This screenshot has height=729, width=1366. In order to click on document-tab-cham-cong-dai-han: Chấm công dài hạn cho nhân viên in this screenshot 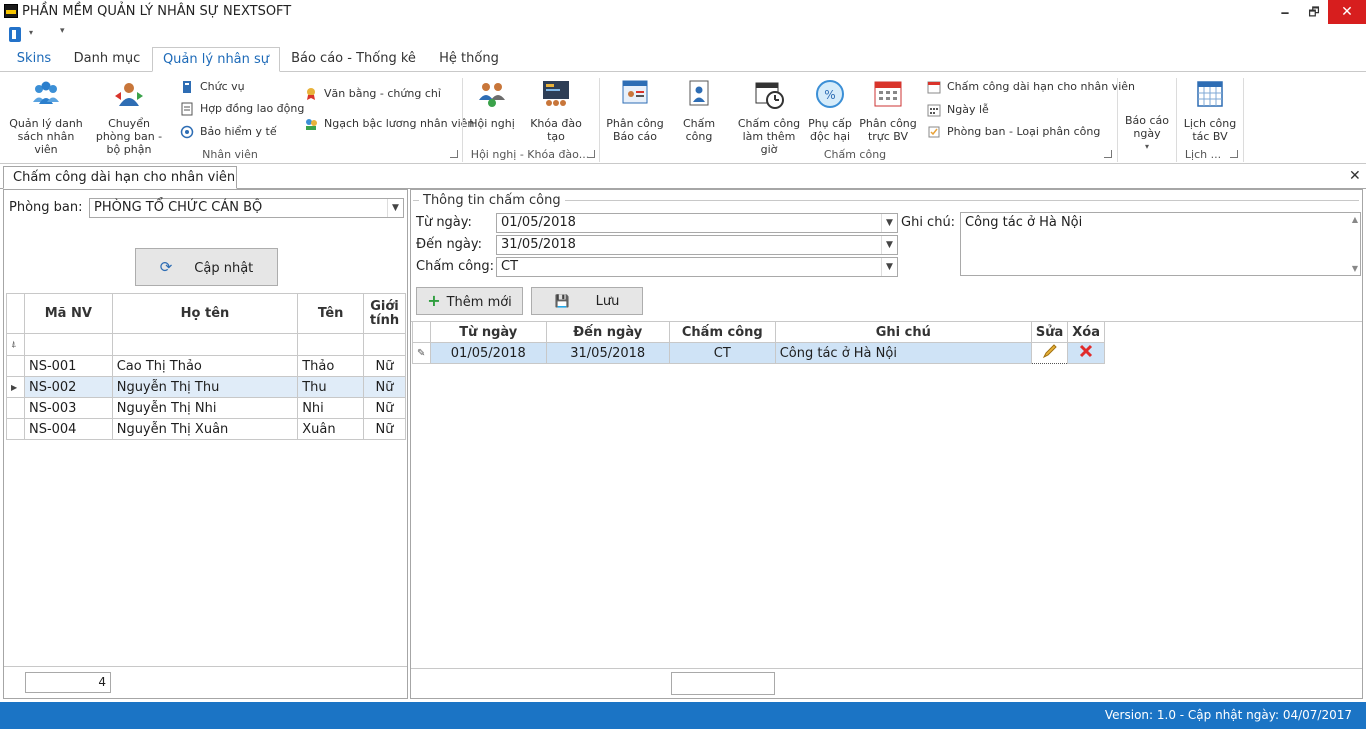, I will do `click(120, 177)`.